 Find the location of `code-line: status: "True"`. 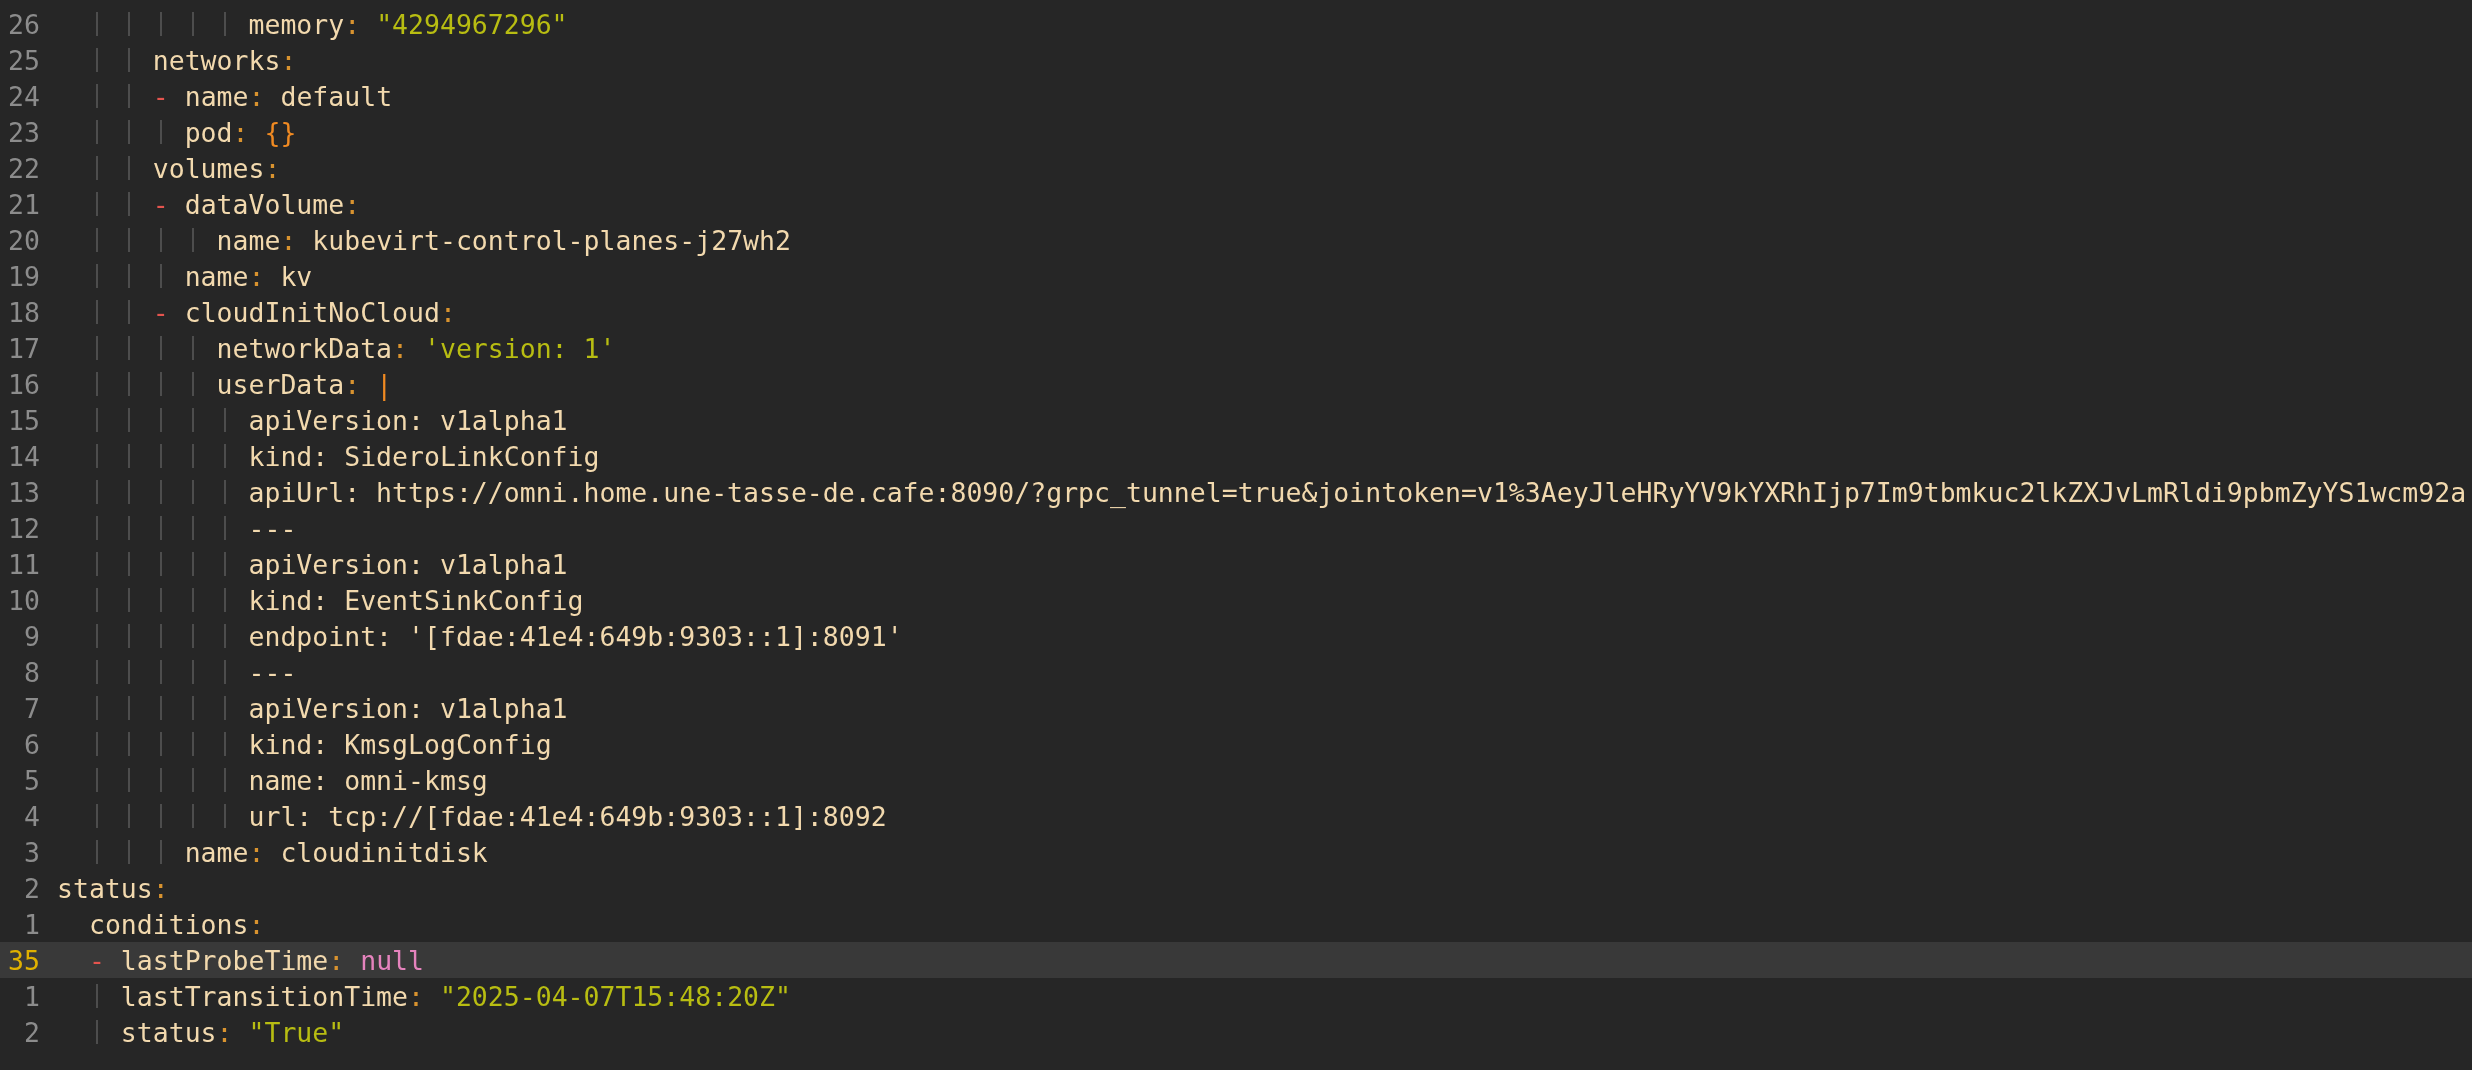

code-line: status: "True" is located at coordinates (201, 1032).